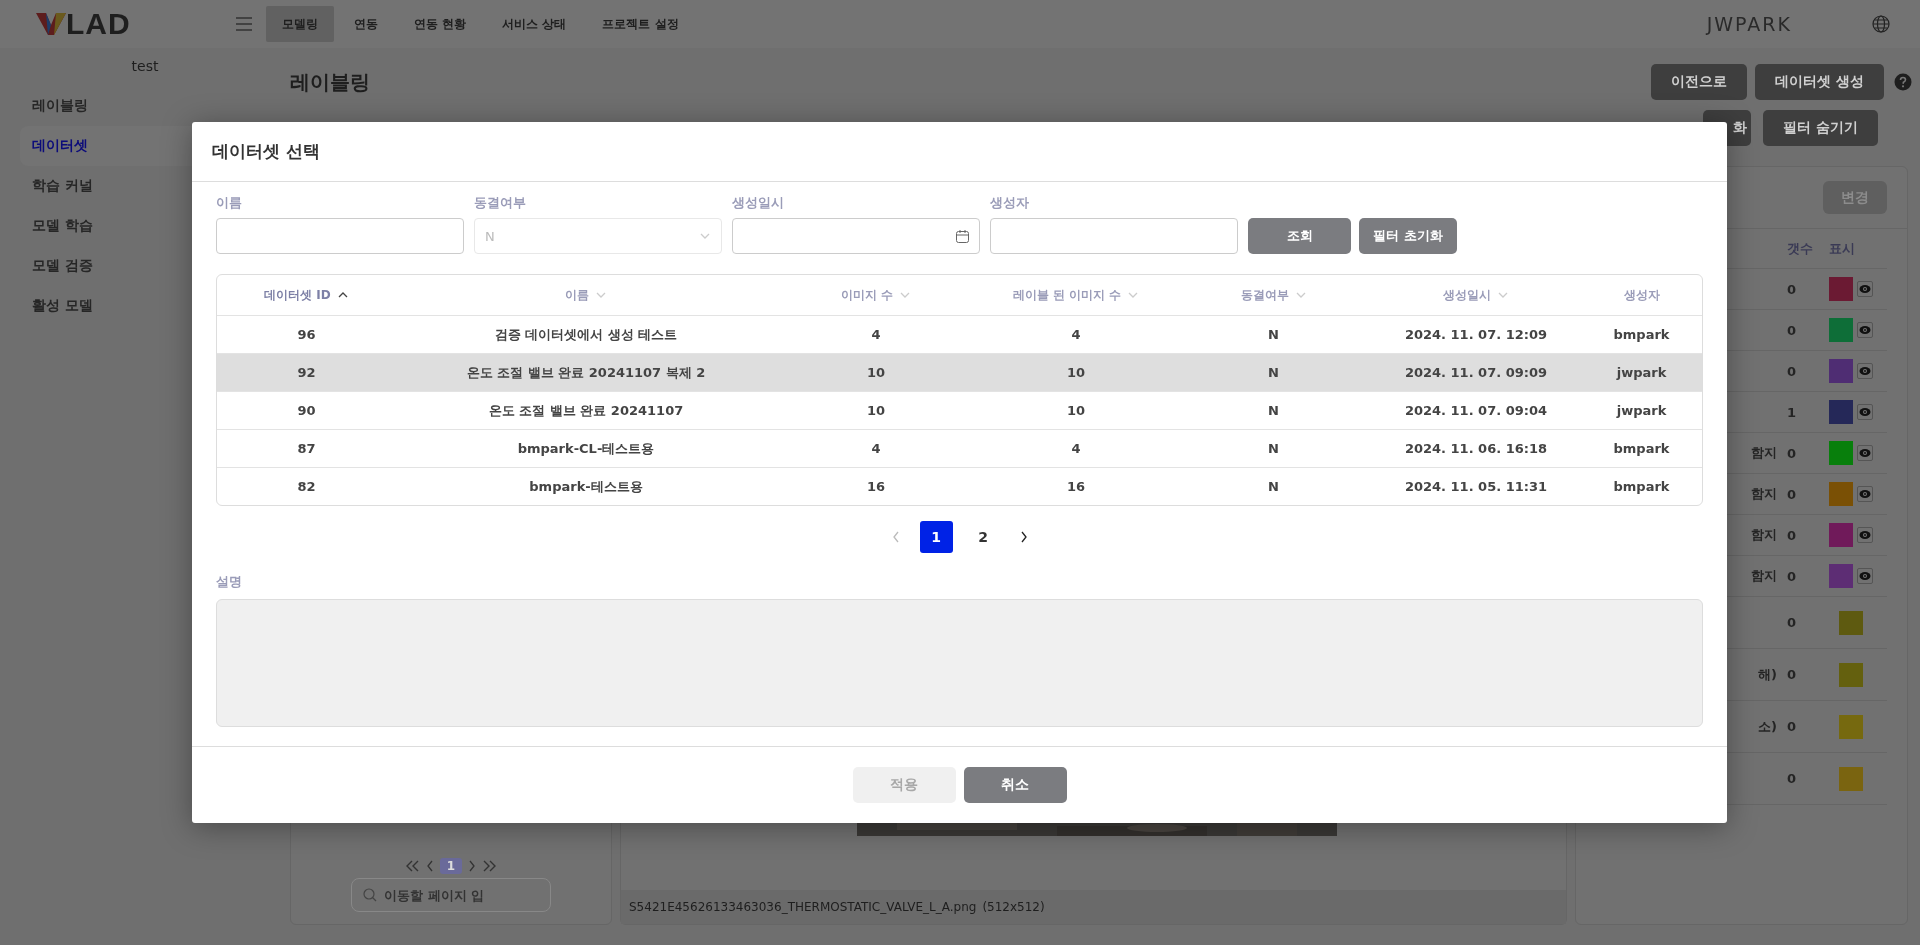 The image size is (1920, 945). What do you see at coordinates (306, 448) in the screenshot?
I see `table-cell-text: 87` at bounding box center [306, 448].